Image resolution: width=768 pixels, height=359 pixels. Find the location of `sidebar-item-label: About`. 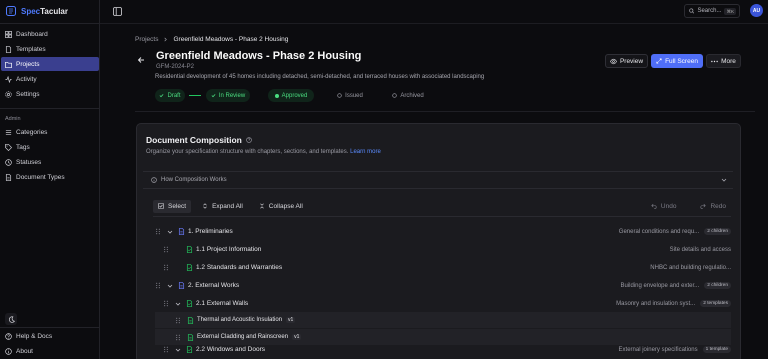

sidebar-item-label: About is located at coordinates (24, 351).